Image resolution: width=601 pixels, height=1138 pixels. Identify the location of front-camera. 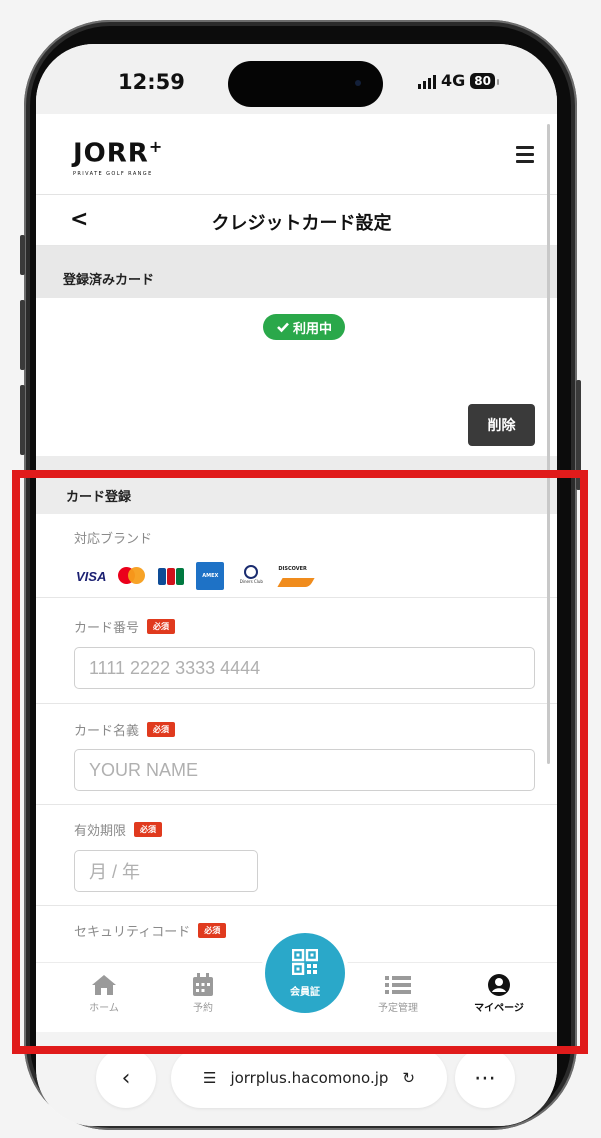
(358, 83).